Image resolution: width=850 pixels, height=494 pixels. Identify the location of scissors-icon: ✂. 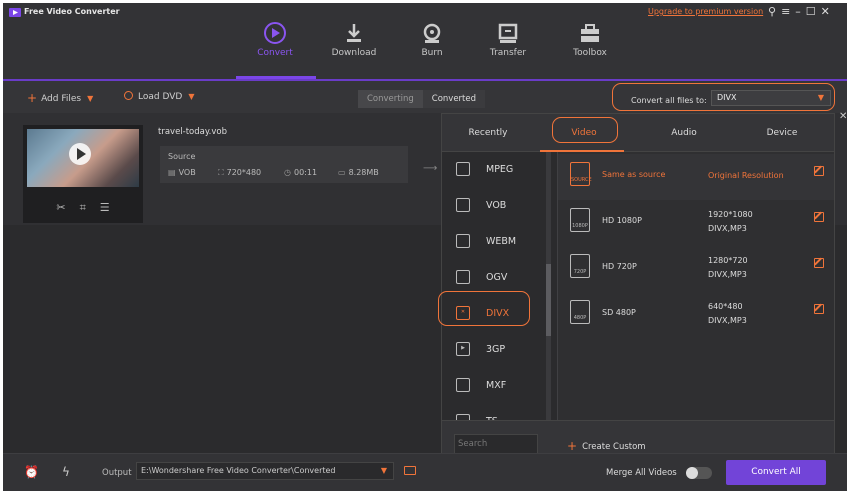
(60, 208).